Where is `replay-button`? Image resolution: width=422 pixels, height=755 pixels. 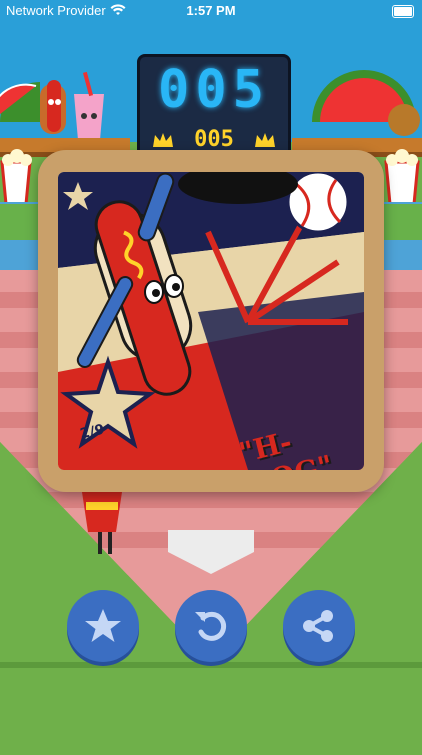 replay-button is located at coordinates (211, 626).